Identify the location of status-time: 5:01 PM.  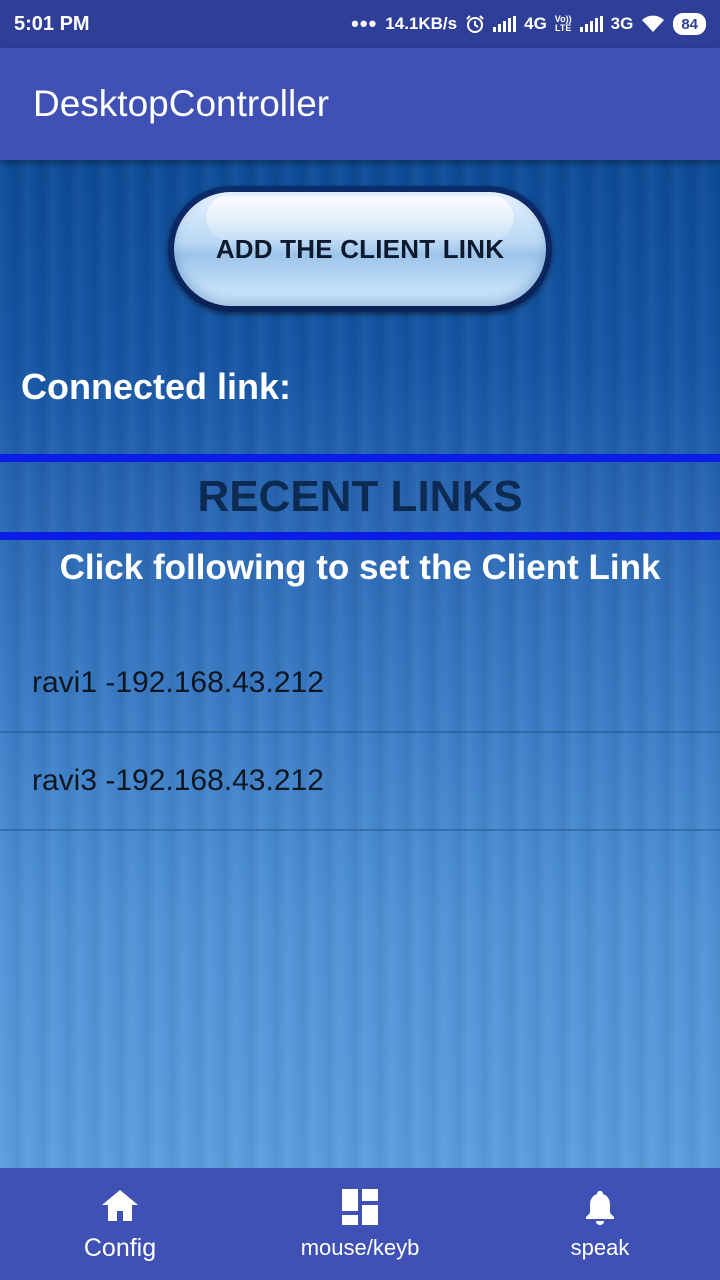
(52, 23).